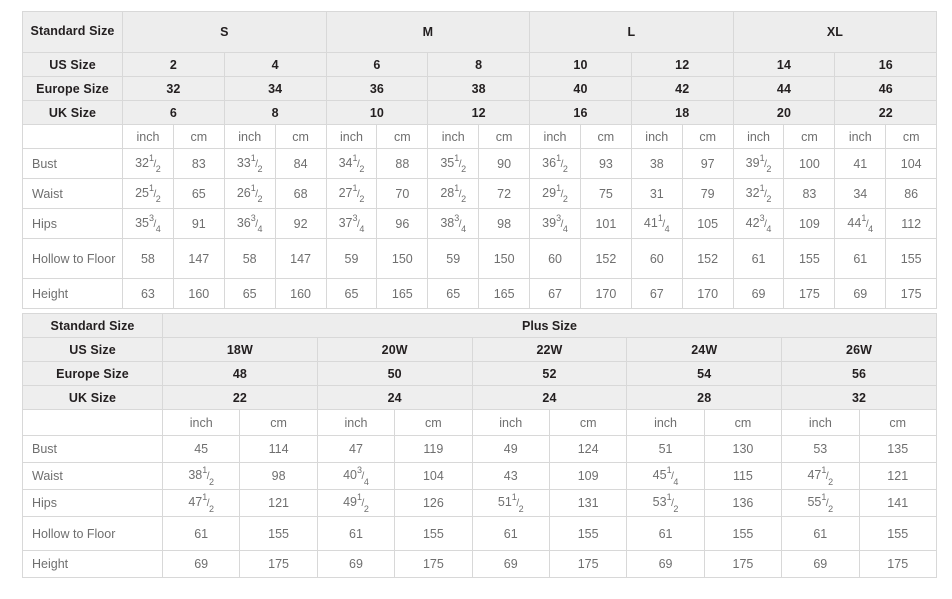  Describe the element at coordinates (911, 223) in the screenshot. I see `standard-measurement-value: 112` at that location.